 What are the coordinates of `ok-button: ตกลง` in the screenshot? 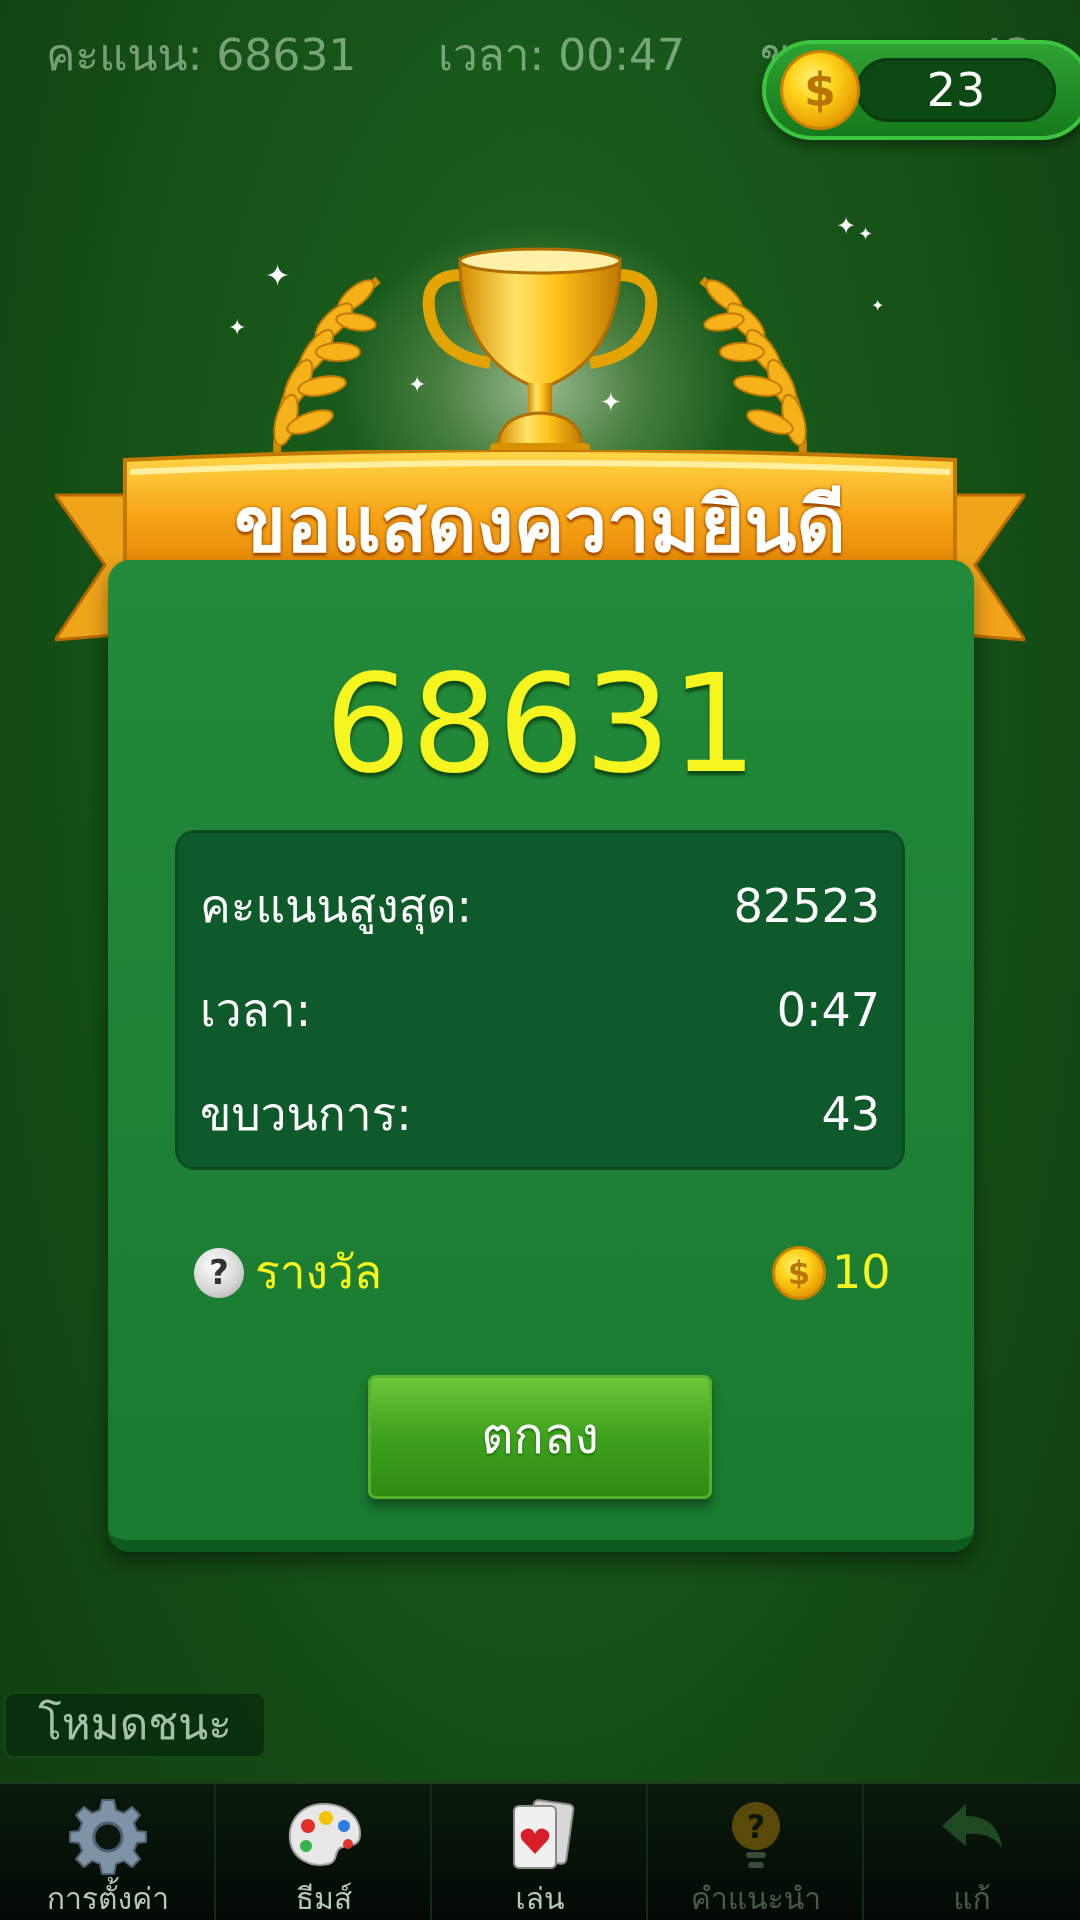 It's located at (540, 1437).